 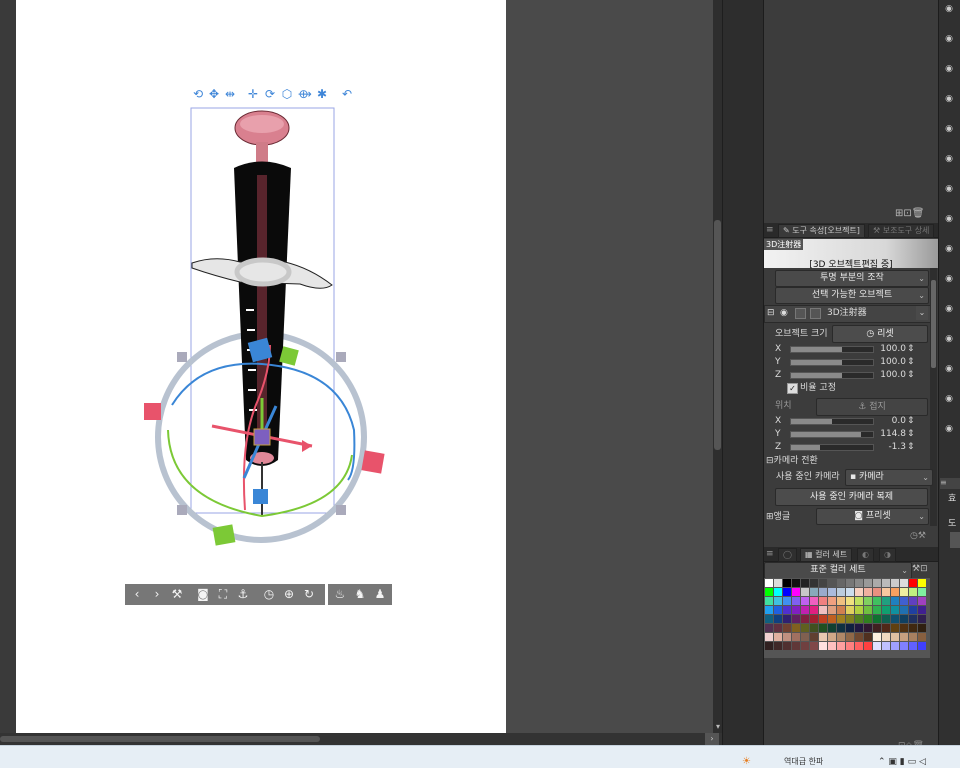 What do you see at coordinates (771, 313) in the screenshot?
I see `collapse-icon: ⊟` at bounding box center [771, 313].